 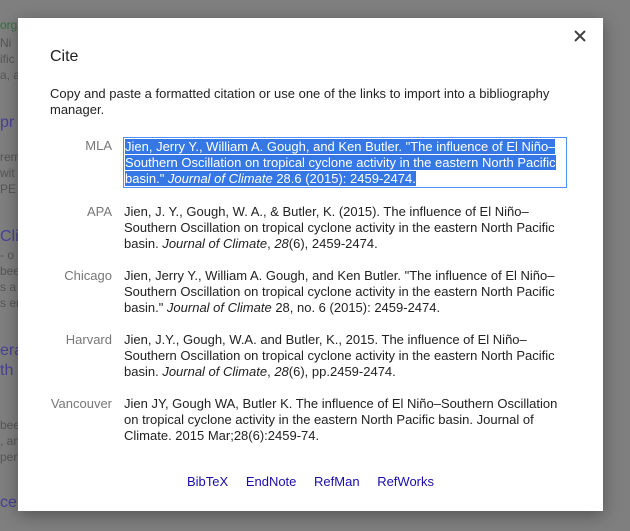 What do you see at coordinates (342, 371) in the screenshot?
I see `citation-text-part: (6), pp.2459-2474.` at bounding box center [342, 371].